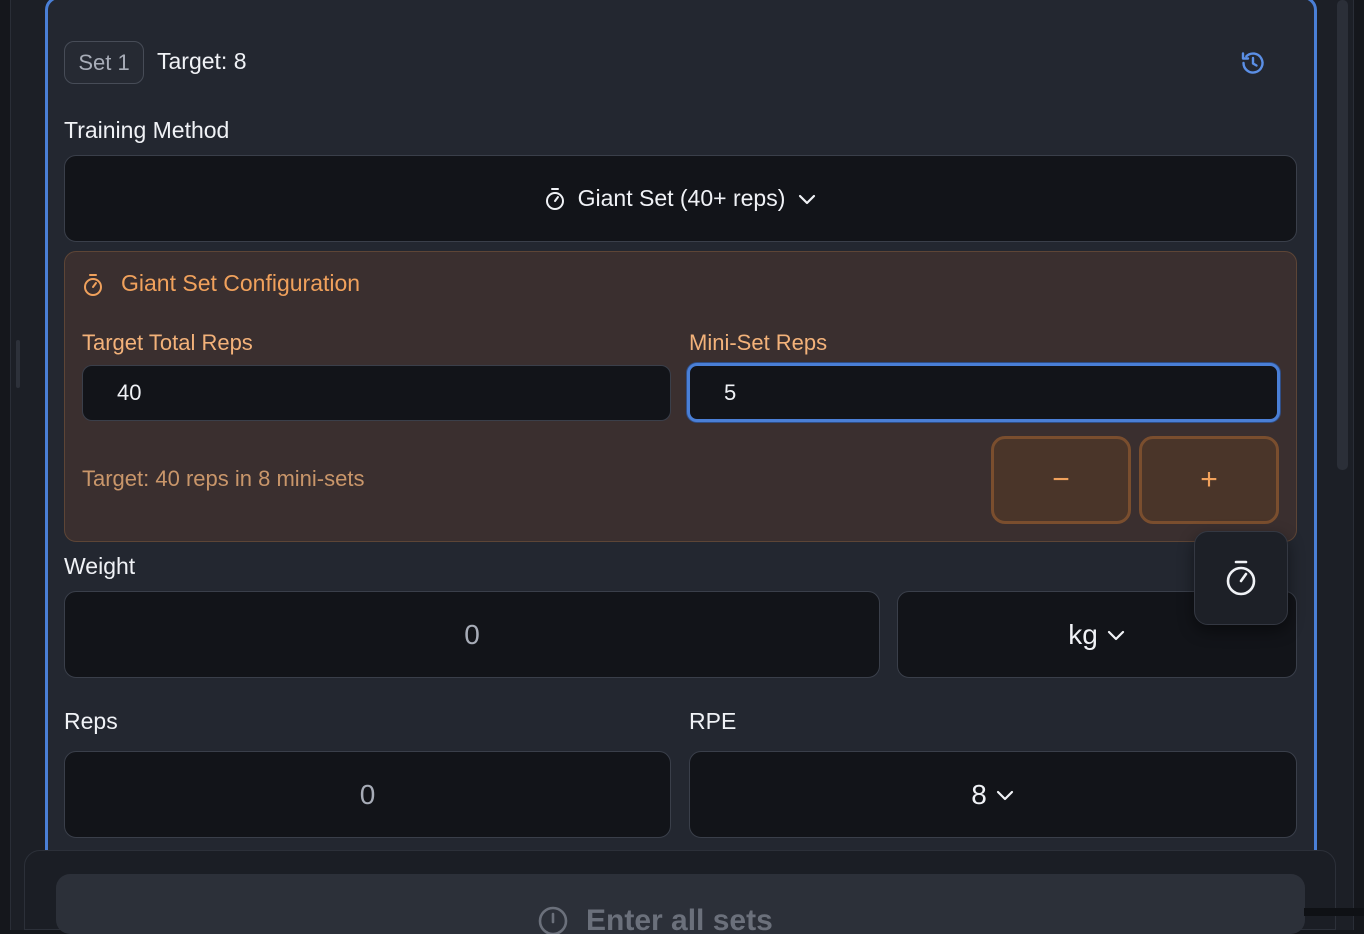  I want to click on training-method-label: Training Method, so click(147, 130).